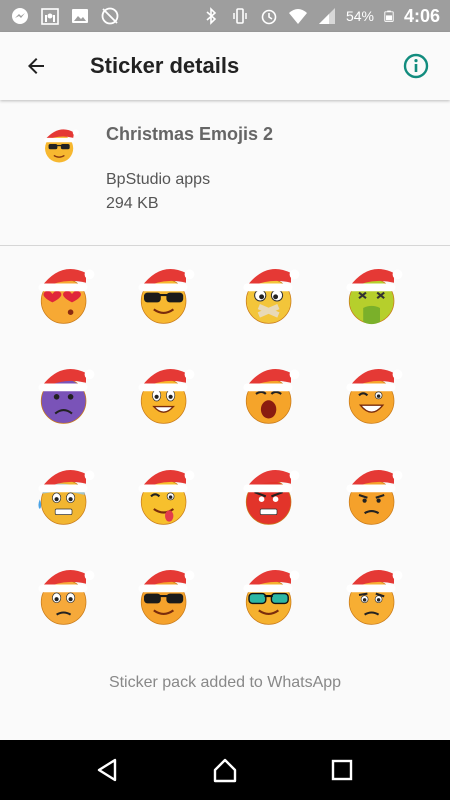 Image resolution: width=450 pixels, height=800 pixels. What do you see at coordinates (165, 495) in the screenshot?
I see `sticker-tongue-out` at bounding box center [165, 495].